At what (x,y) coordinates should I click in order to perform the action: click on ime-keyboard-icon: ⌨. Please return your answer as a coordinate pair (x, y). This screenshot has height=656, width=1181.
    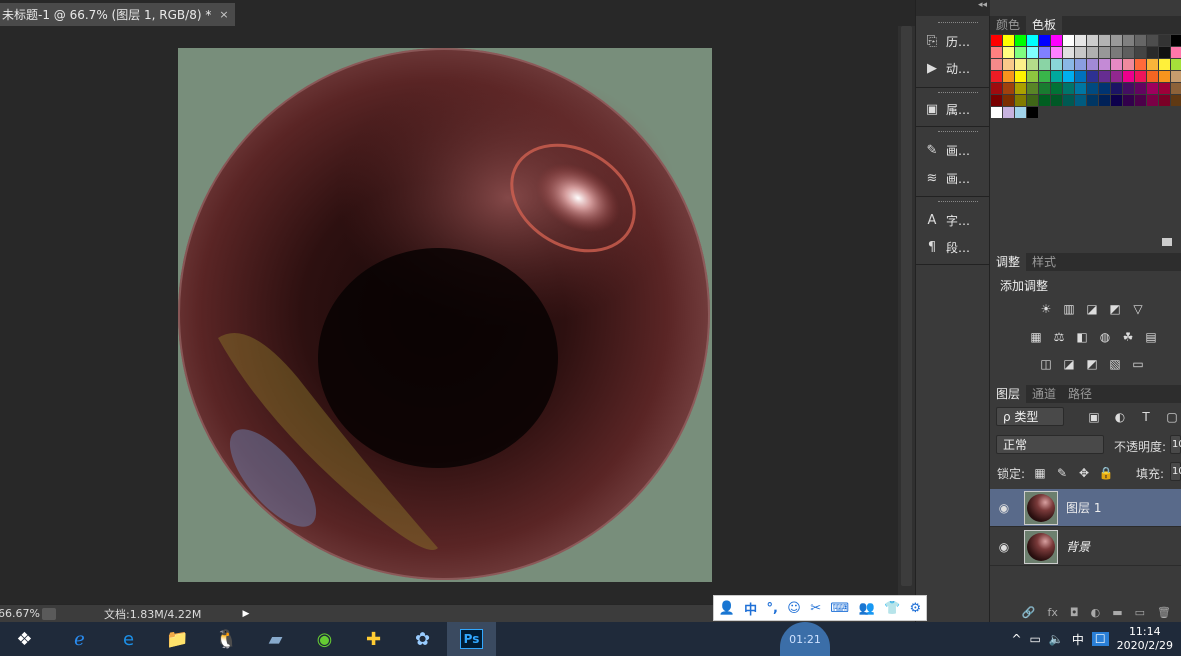
    Looking at the image, I should click on (839, 608).